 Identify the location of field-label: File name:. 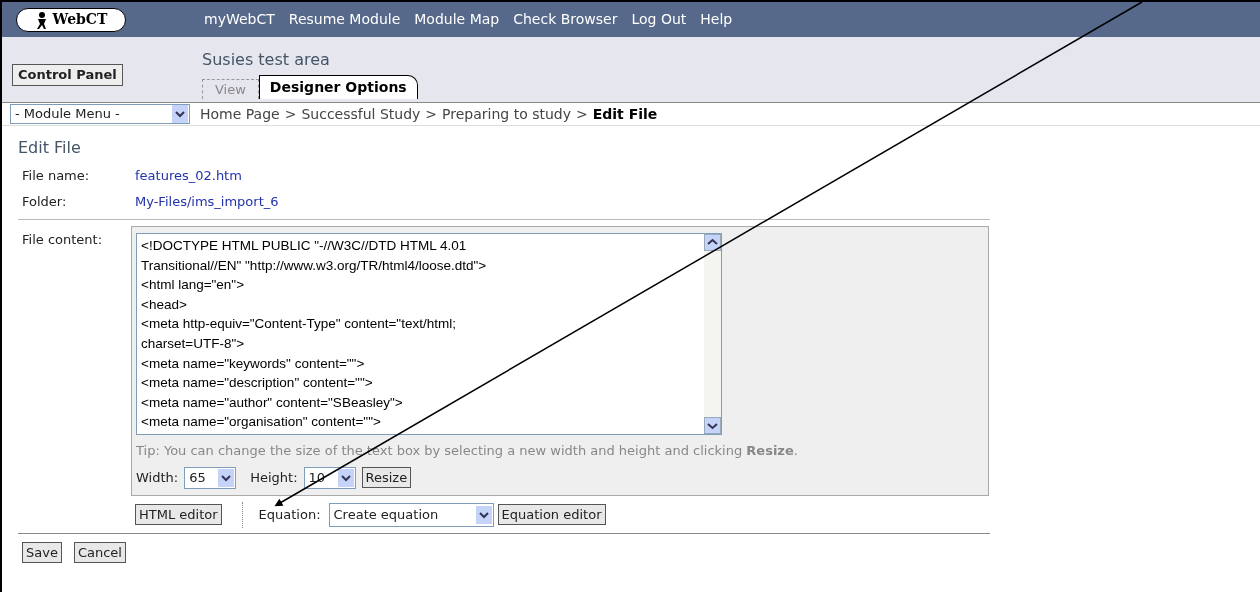
(56, 176).